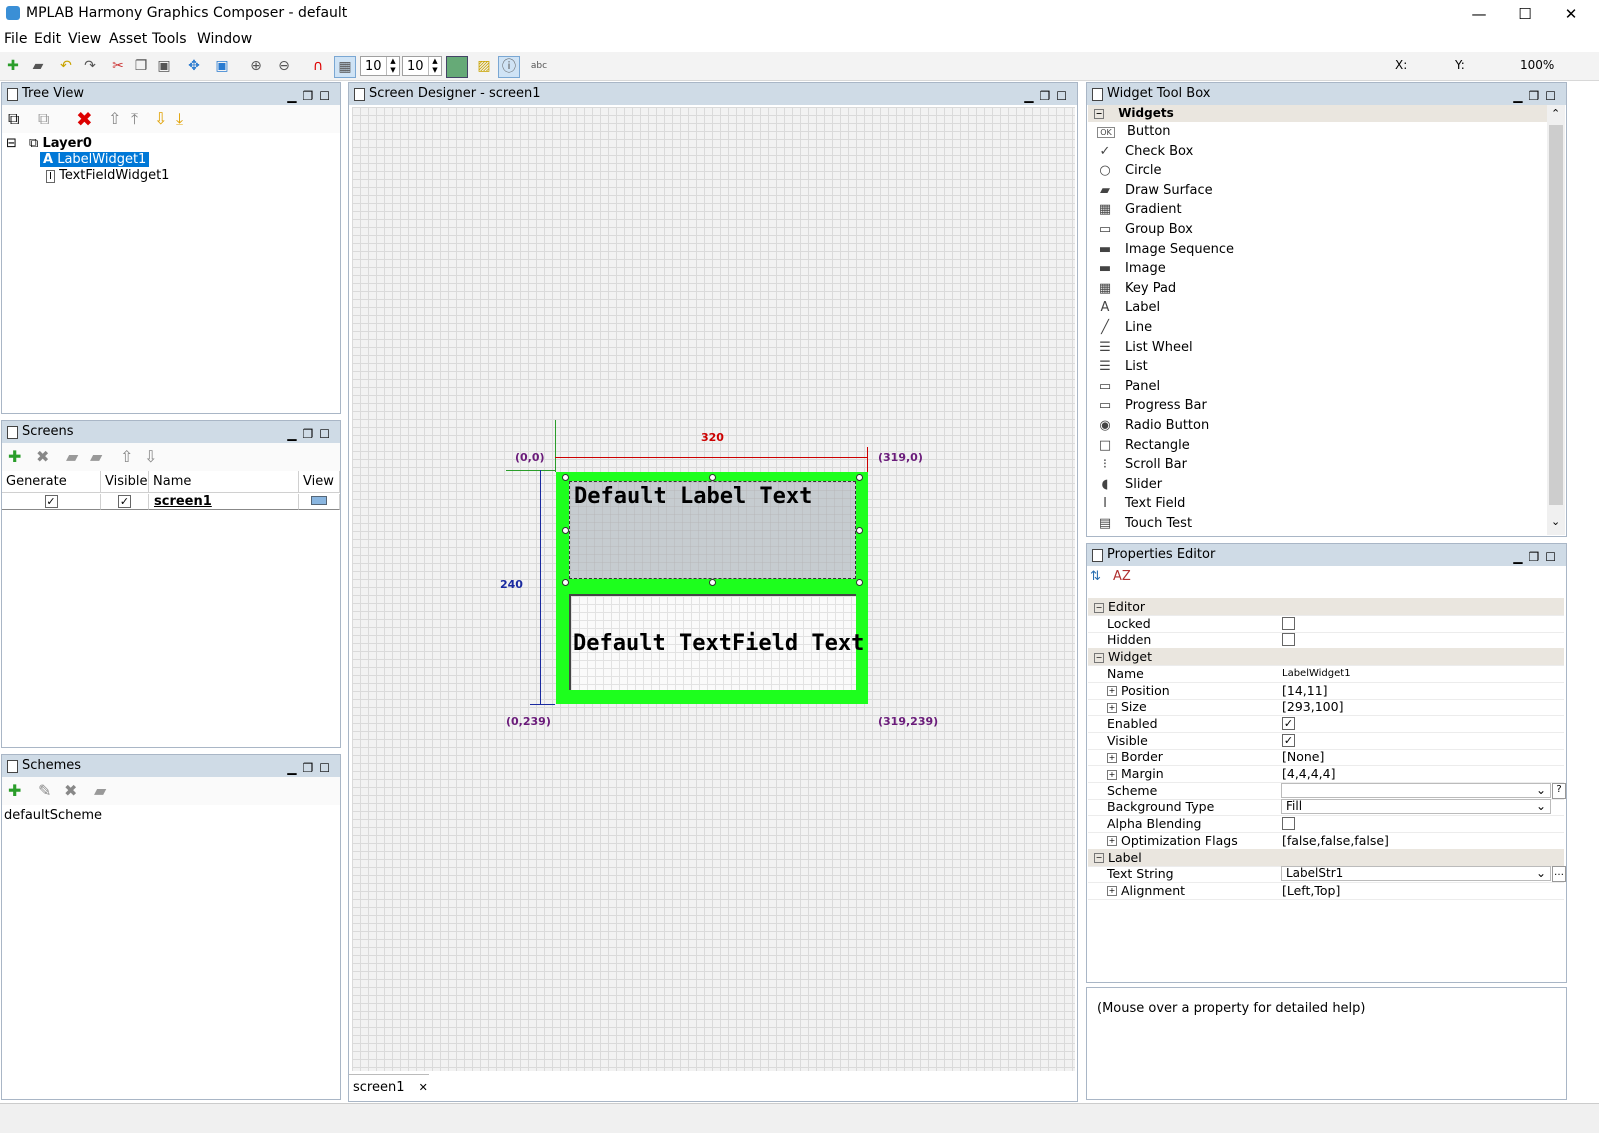  I want to click on table-row-visible: ✓, so click(125, 502).